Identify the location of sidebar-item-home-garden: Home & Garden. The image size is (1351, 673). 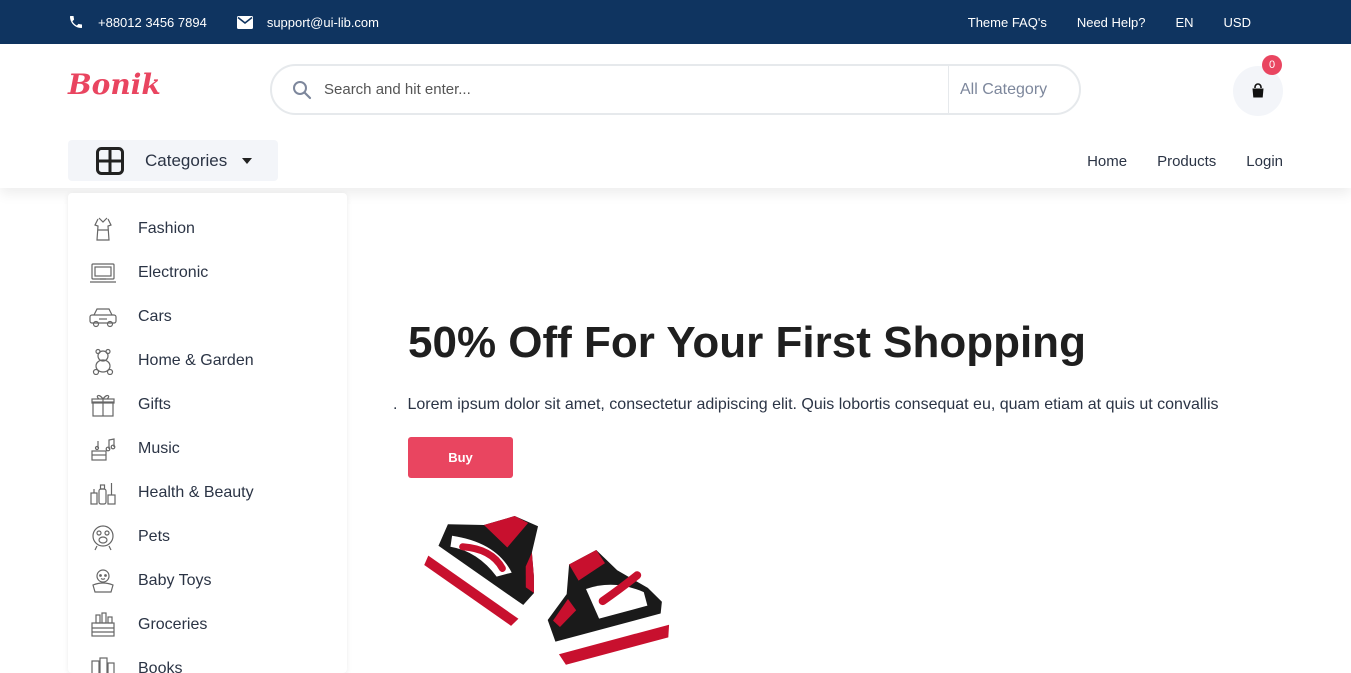
(171, 361).